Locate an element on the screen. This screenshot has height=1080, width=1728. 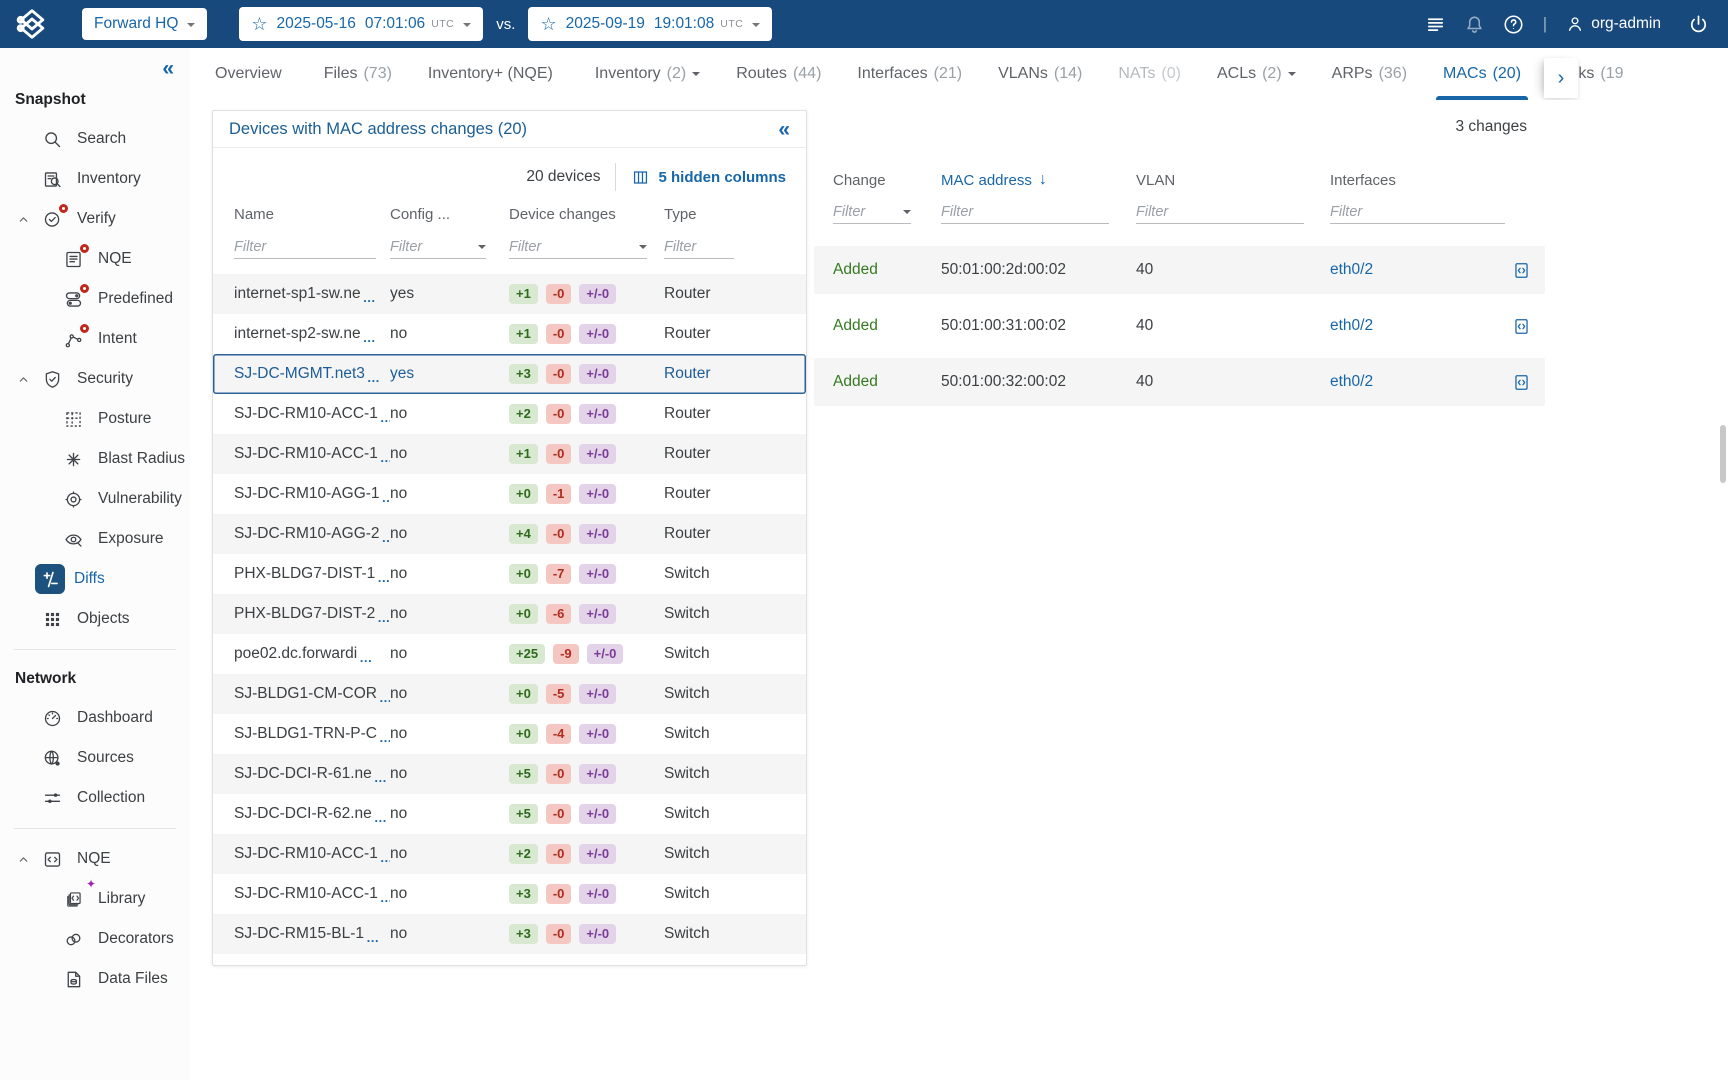
device-row-sj-dc-rm10-acc-1: SJ-DC-RM10-ACC-1… no +2 -0 +/-0 Router is located at coordinates (509, 414).